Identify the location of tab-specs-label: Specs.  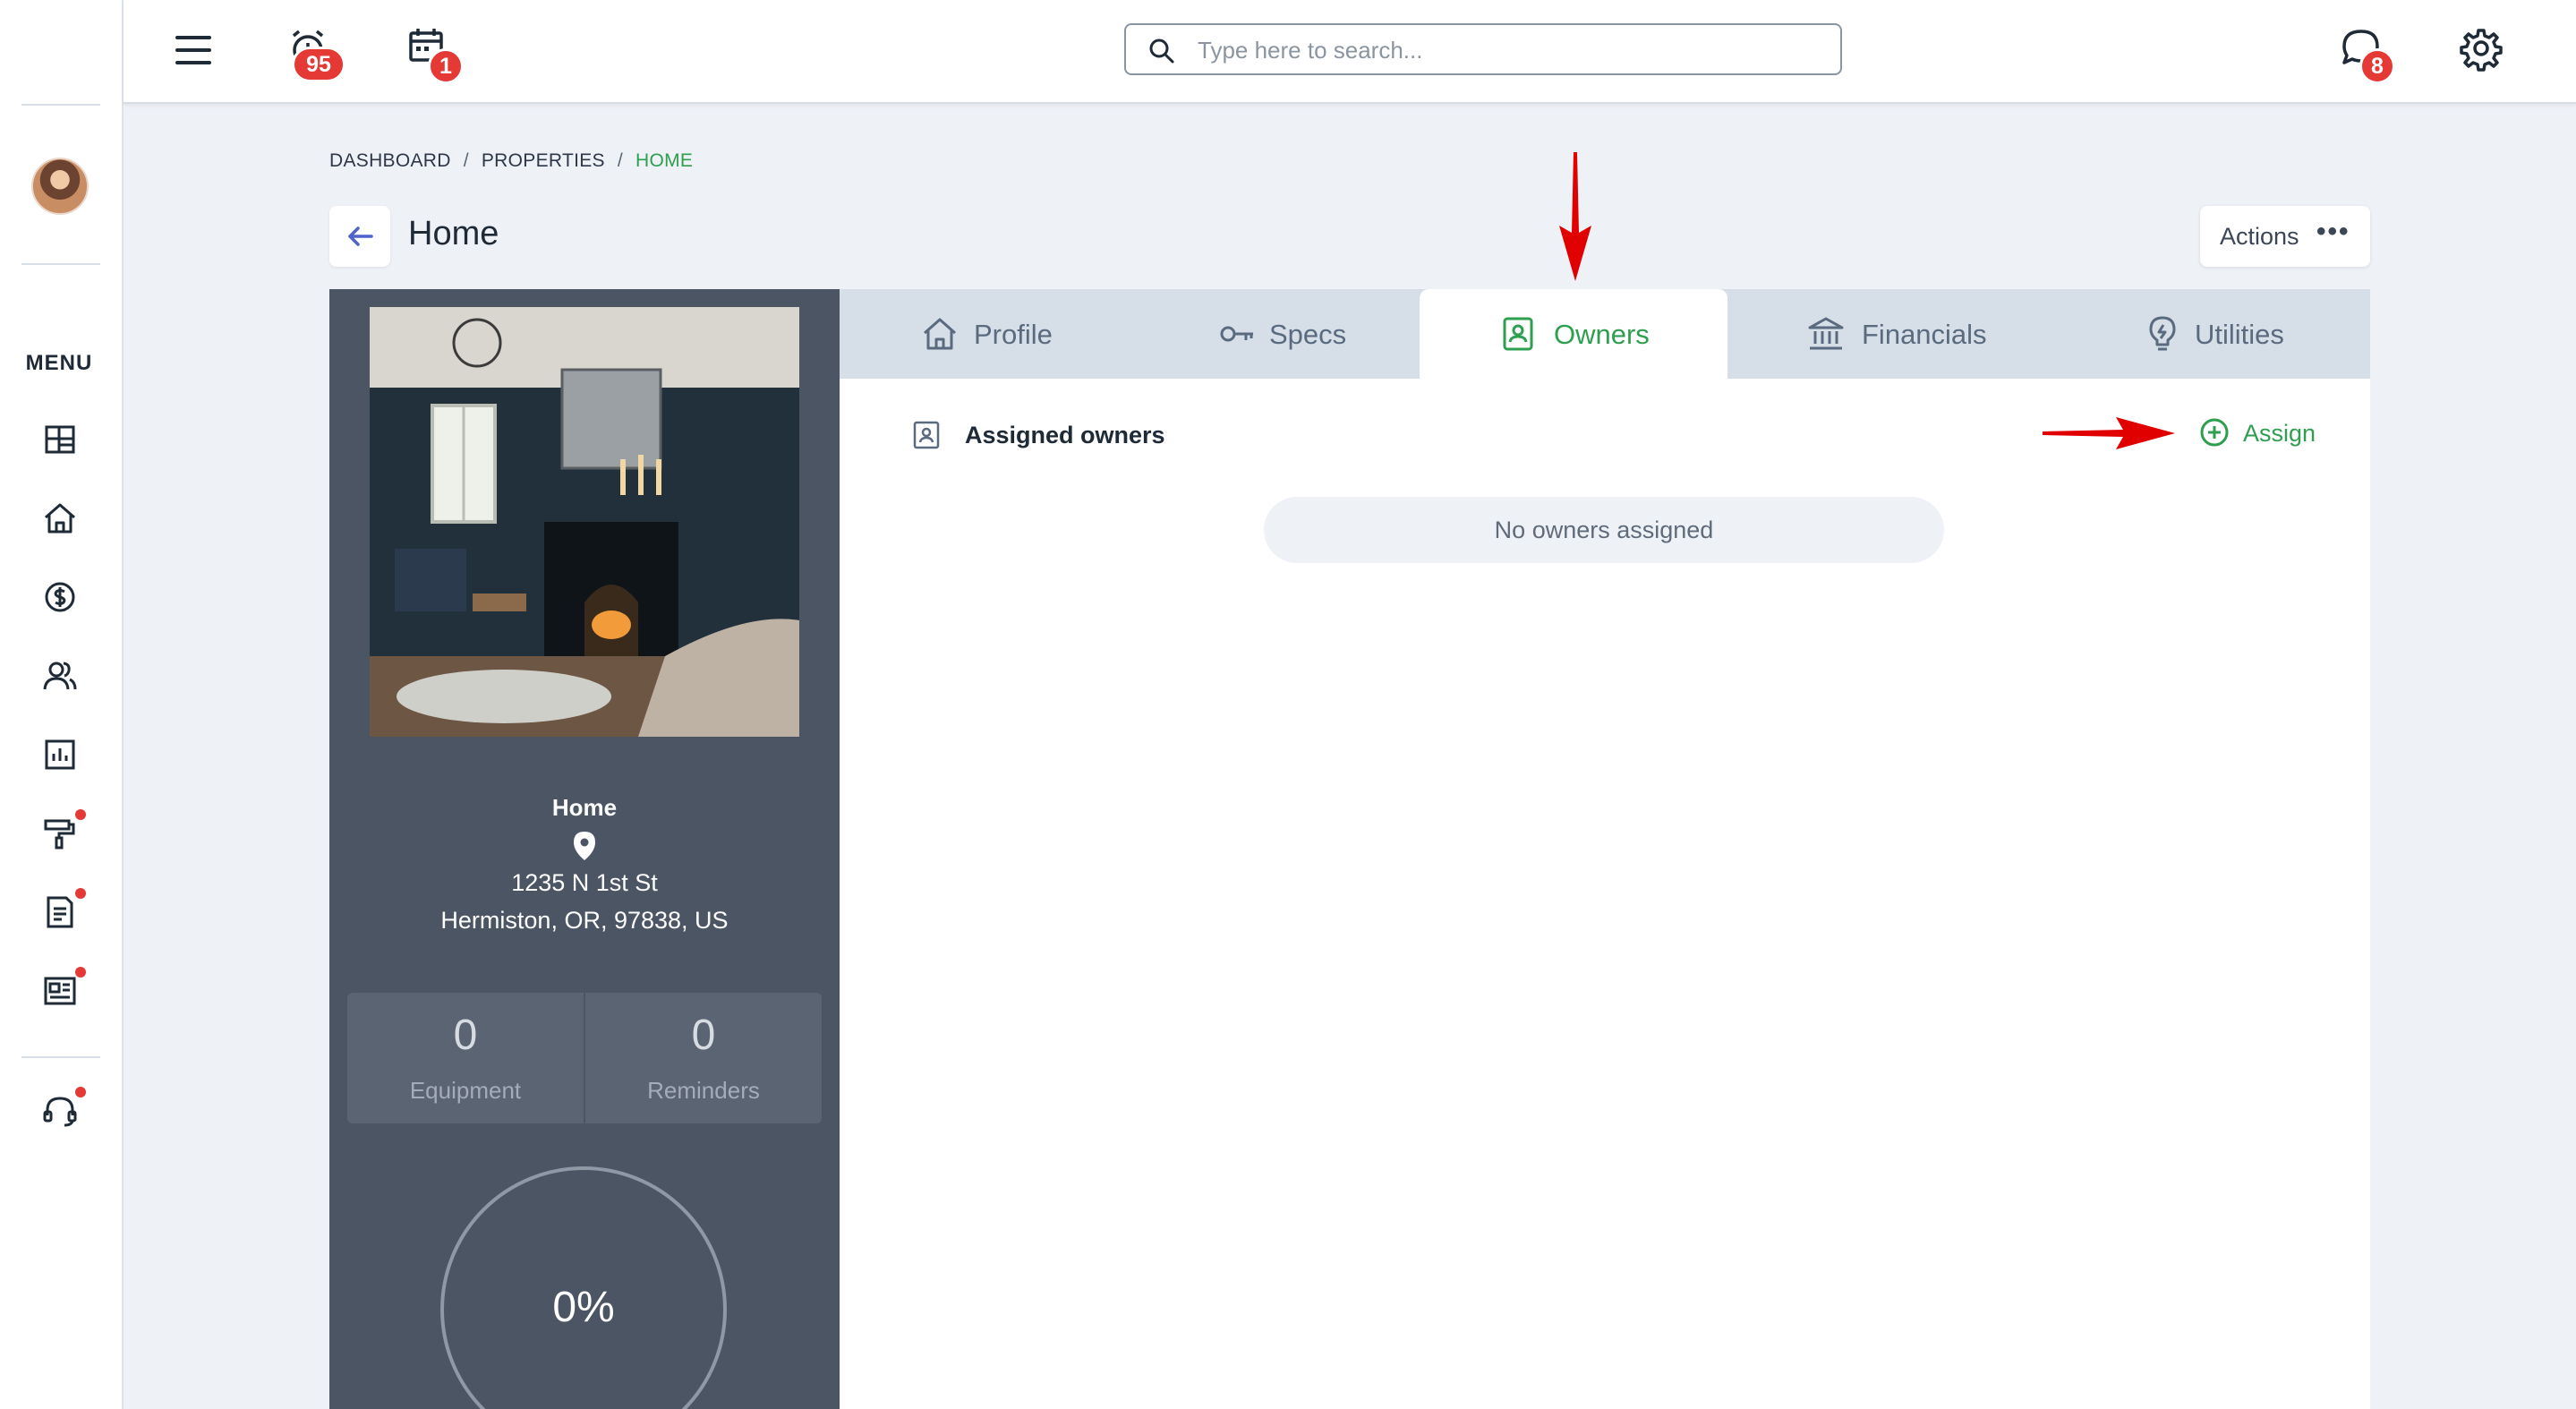
(1308, 334).